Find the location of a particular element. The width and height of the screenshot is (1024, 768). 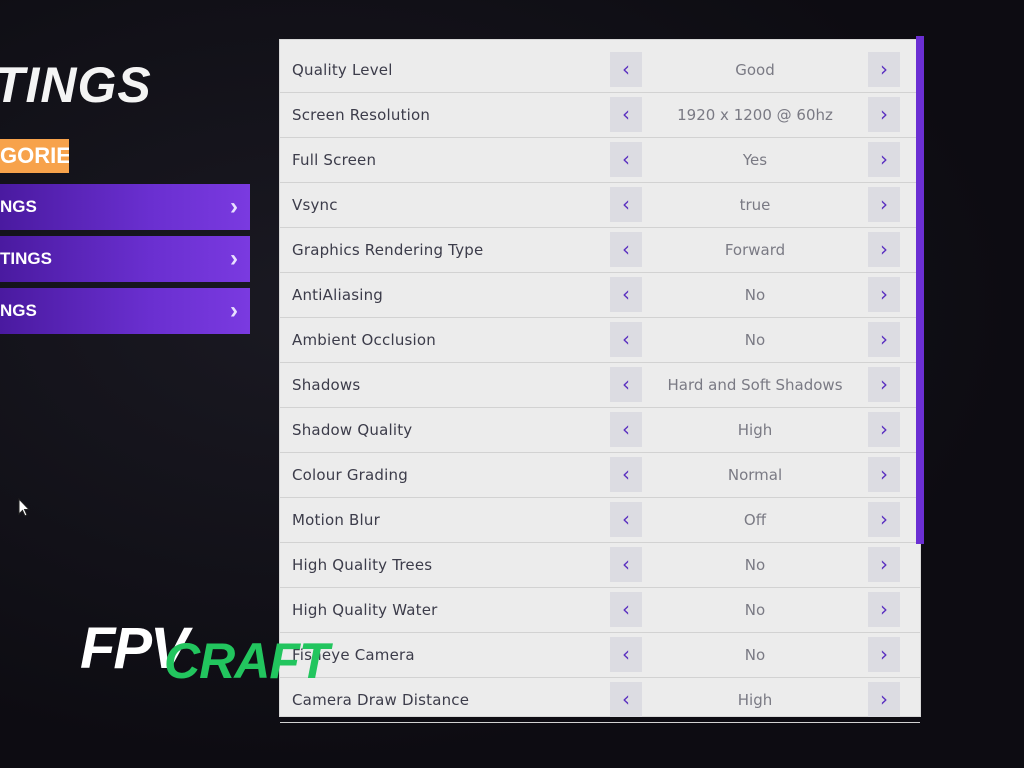

setting-label: AntiAliasing is located at coordinates (338, 295).